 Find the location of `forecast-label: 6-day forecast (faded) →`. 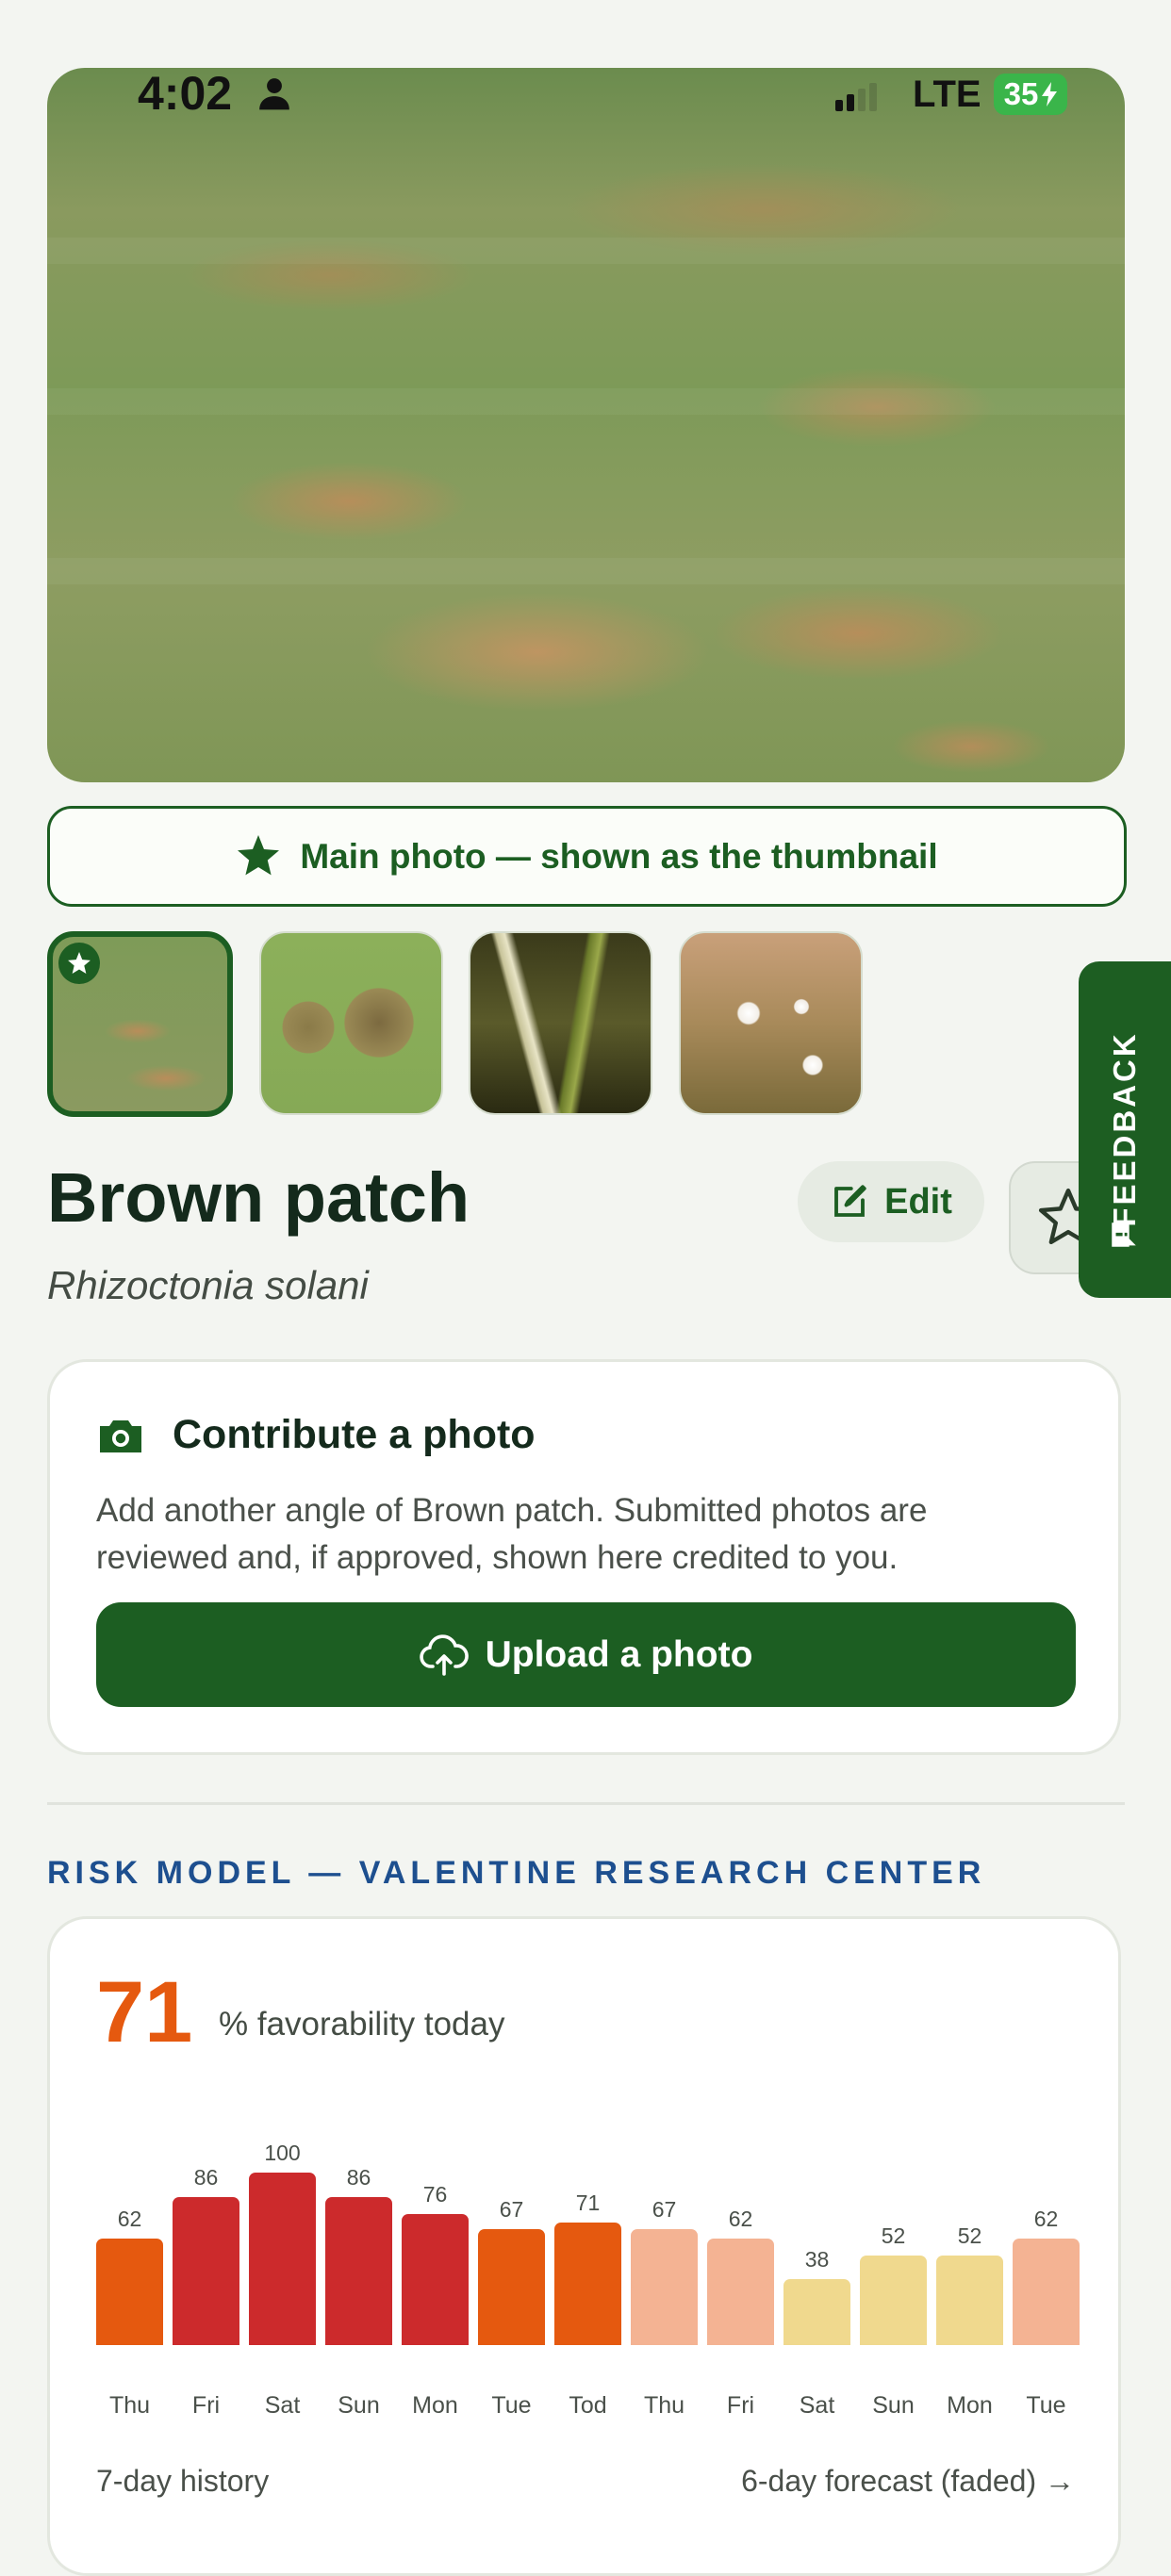

forecast-label: 6-day forecast (faded) → is located at coordinates (908, 2481).